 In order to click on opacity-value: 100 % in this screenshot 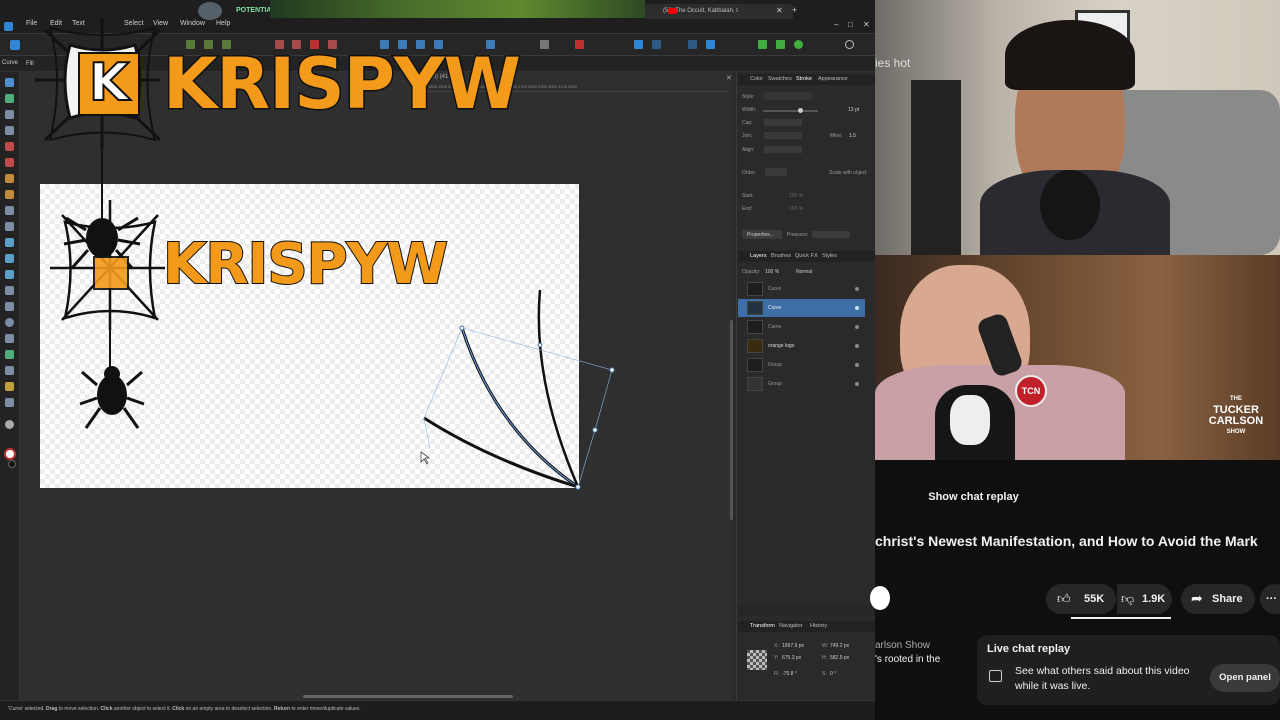, I will do `click(772, 272)`.